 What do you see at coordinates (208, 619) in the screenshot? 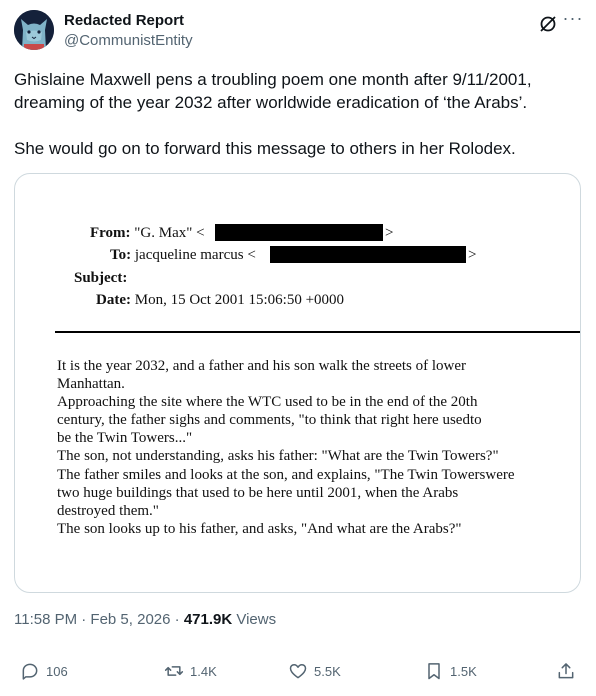
I see `view-count: 471.9K` at bounding box center [208, 619].